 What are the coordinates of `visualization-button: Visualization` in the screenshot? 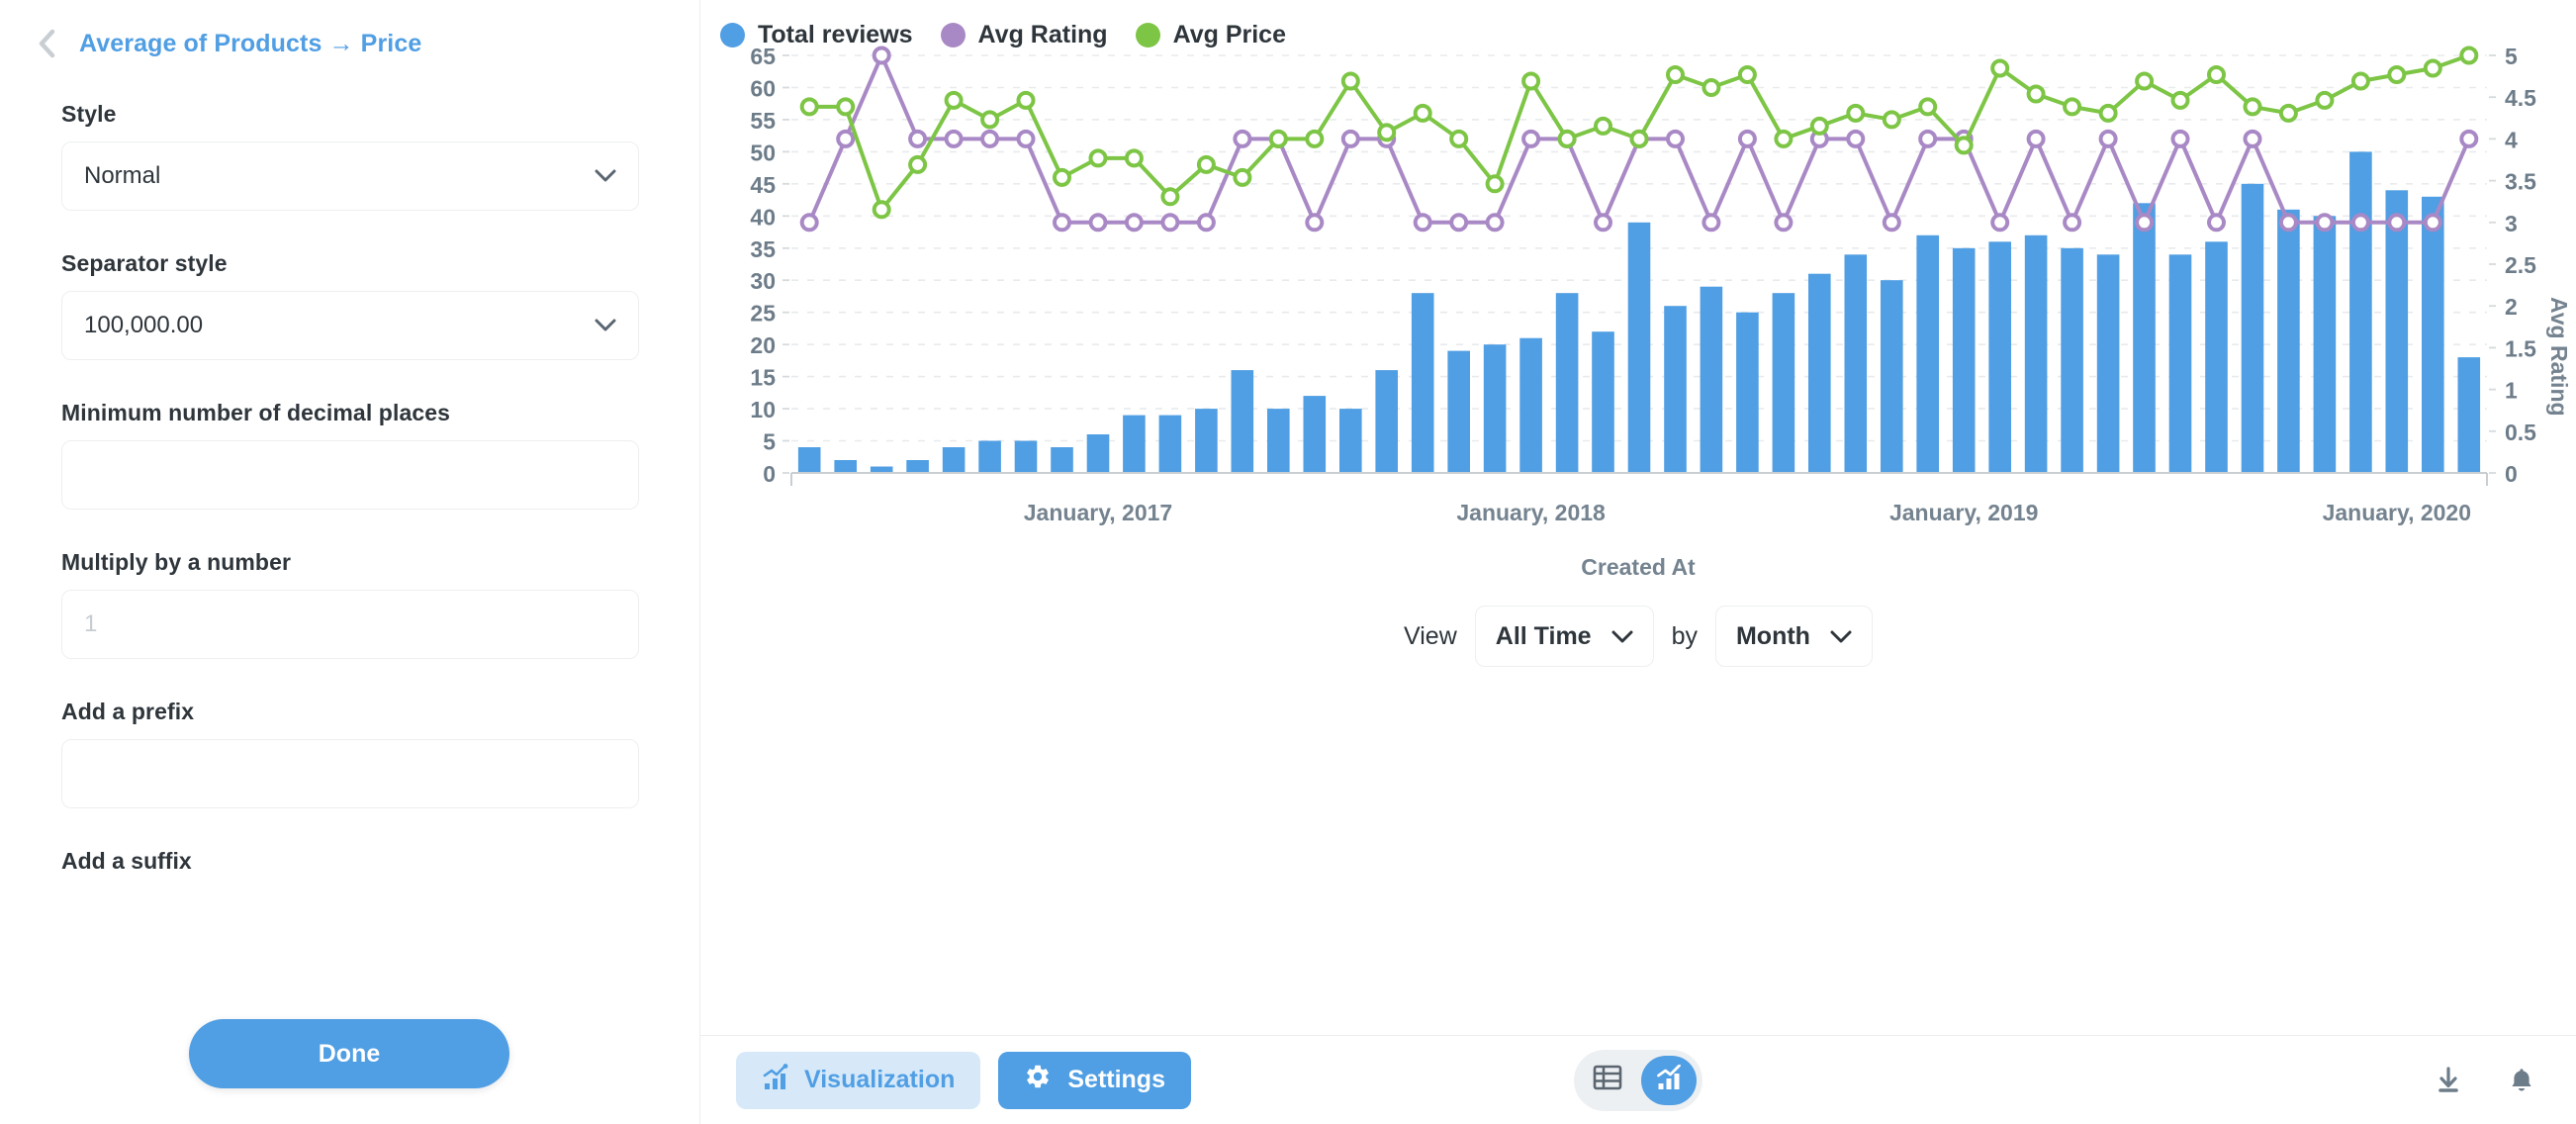 It's located at (859, 1080).